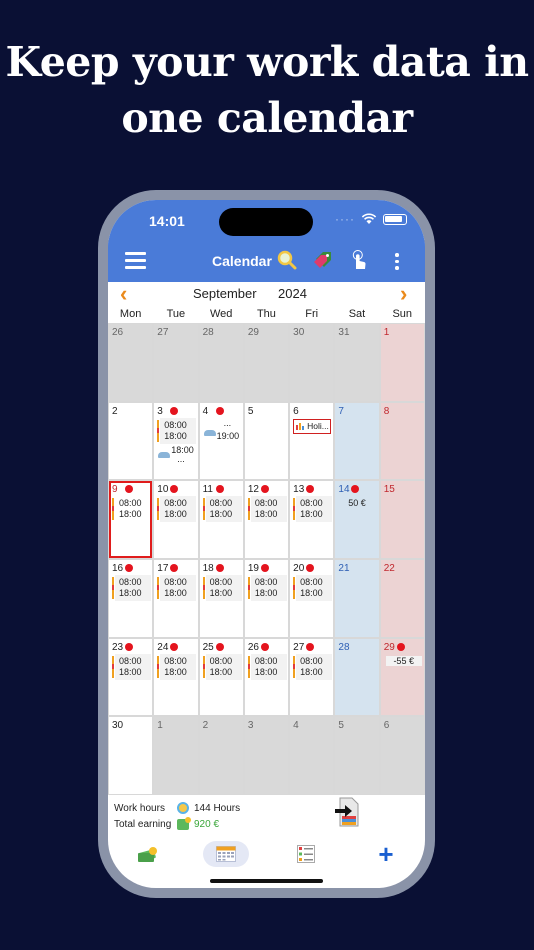 This screenshot has height=950, width=534. I want to click on day-cell: 8, so click(402, 441).